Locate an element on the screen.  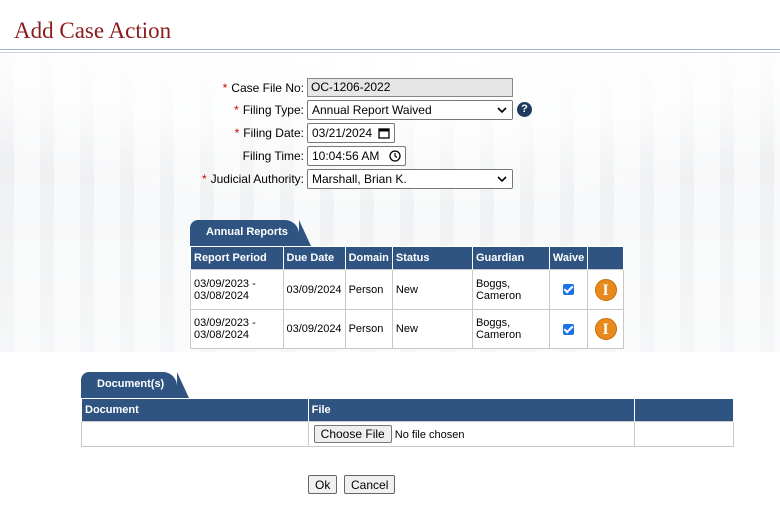
filing-type-label: * Filing Type: is located at coordinates (269, 110).